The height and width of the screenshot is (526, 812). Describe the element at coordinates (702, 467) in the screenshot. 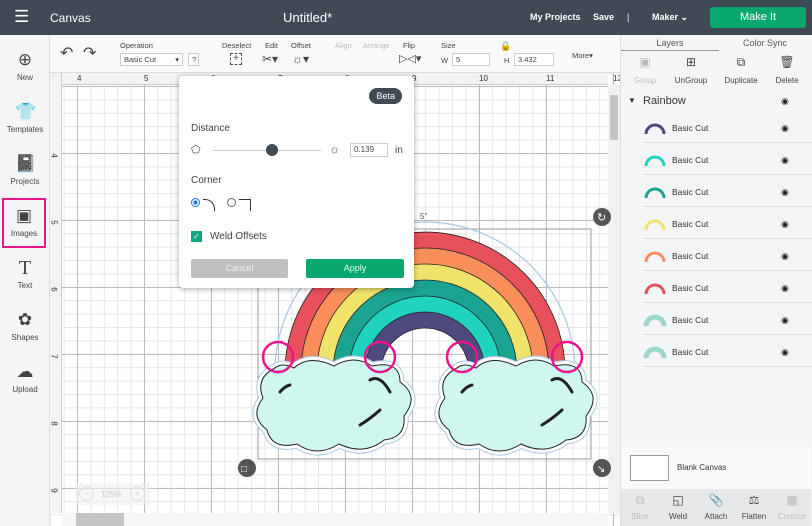

I see `blank-canvas-label: Blank Canvas` at that location.